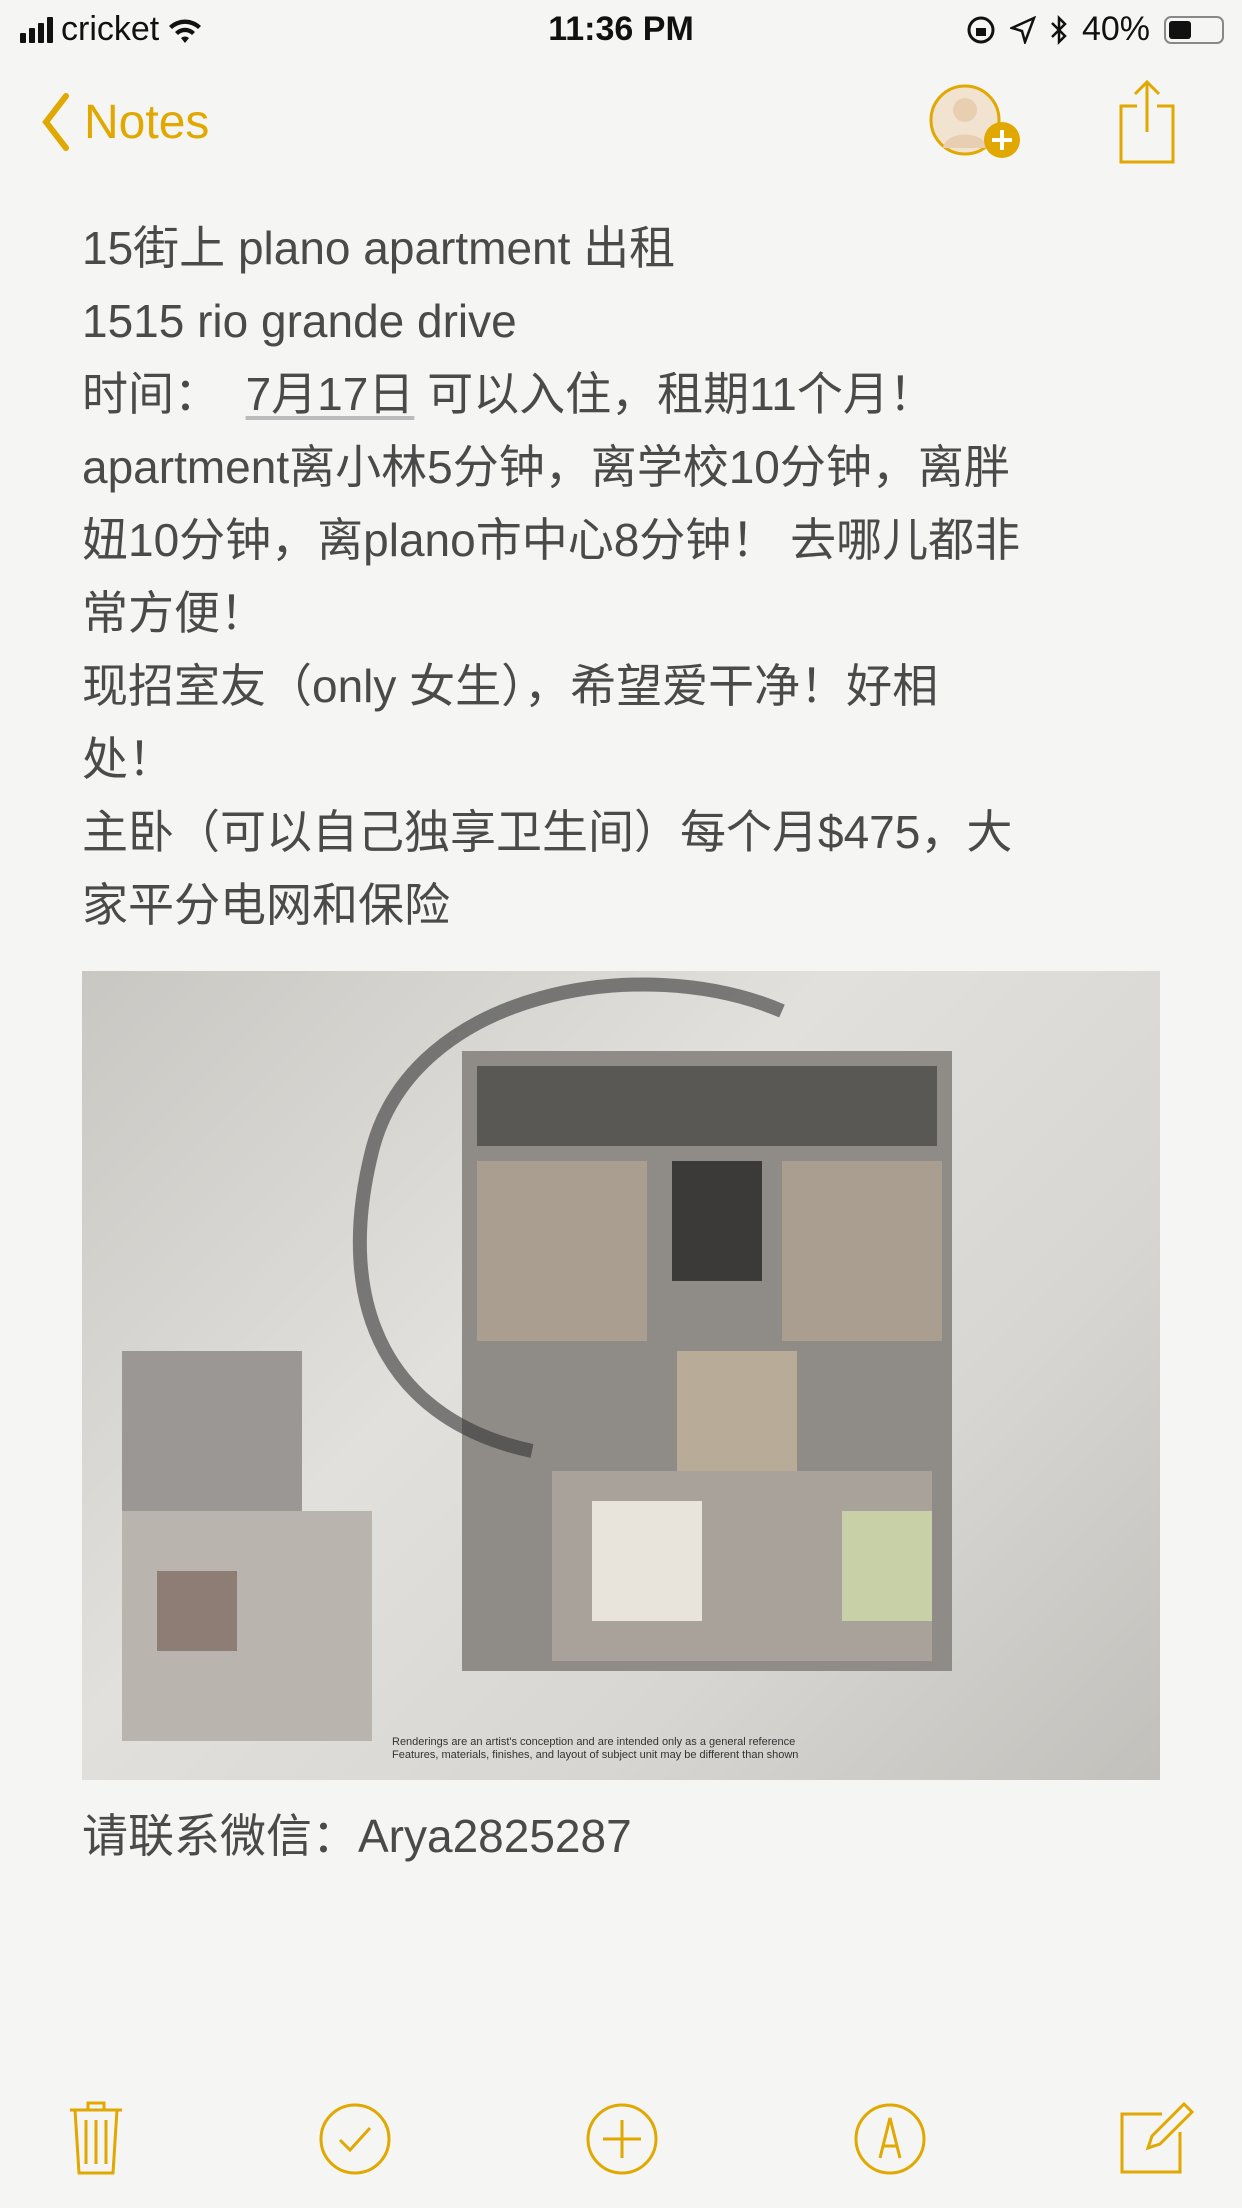 The width and height of the screenshot is (1242, 2208). Describe the element at coordinates (621, 125) in the screenshot. I see `navigation-bar: Notes` at that location.